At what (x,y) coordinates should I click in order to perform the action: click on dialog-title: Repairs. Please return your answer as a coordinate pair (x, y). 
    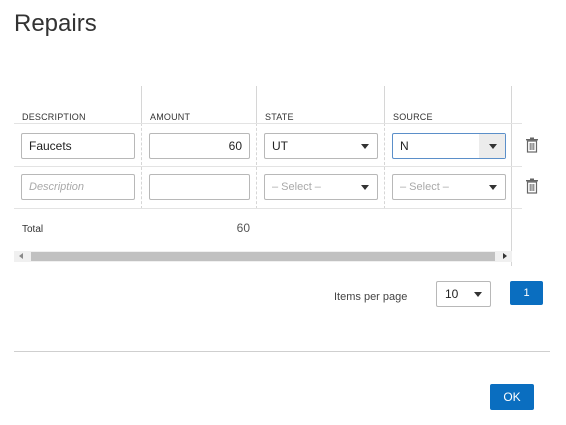
    Looking at the image, I should click on (55, 23).